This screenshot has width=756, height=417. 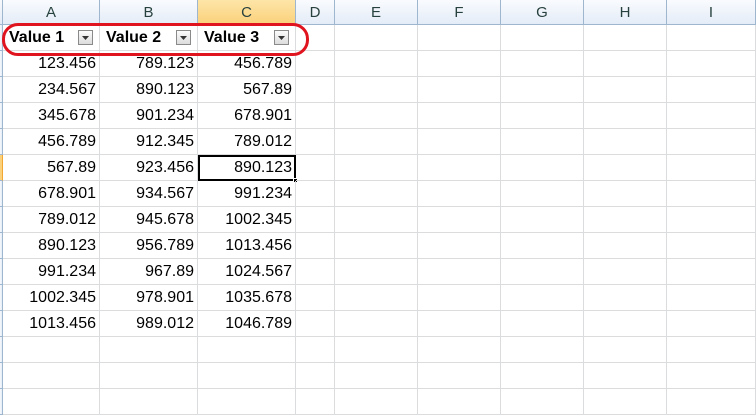 What do you see at coordinates (247, 402) in the screenshot?
I see `cell-c15` at bounding box center [247, 402].